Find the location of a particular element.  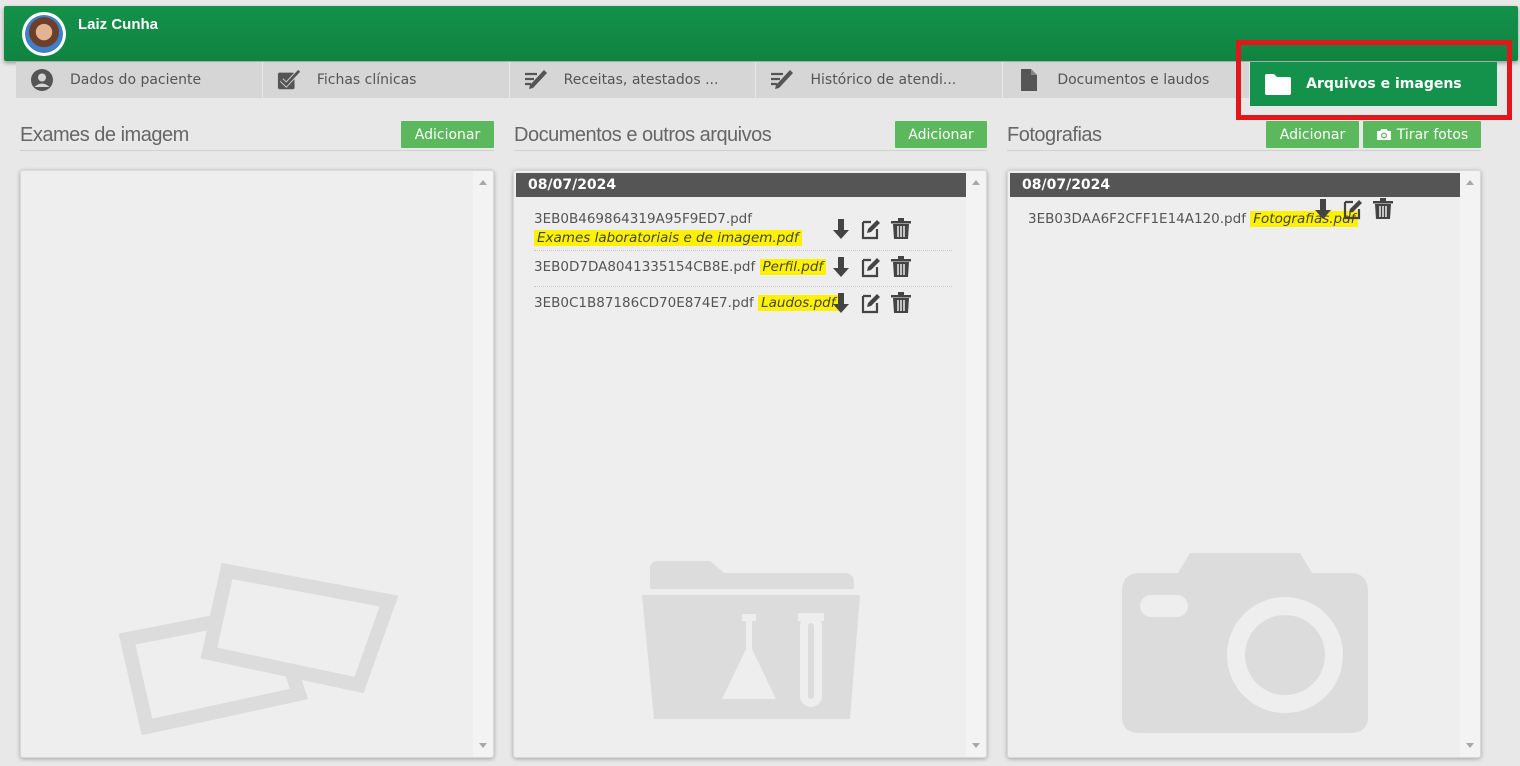

tab-label: Dados do paciente is located at coordinates (136, 80).